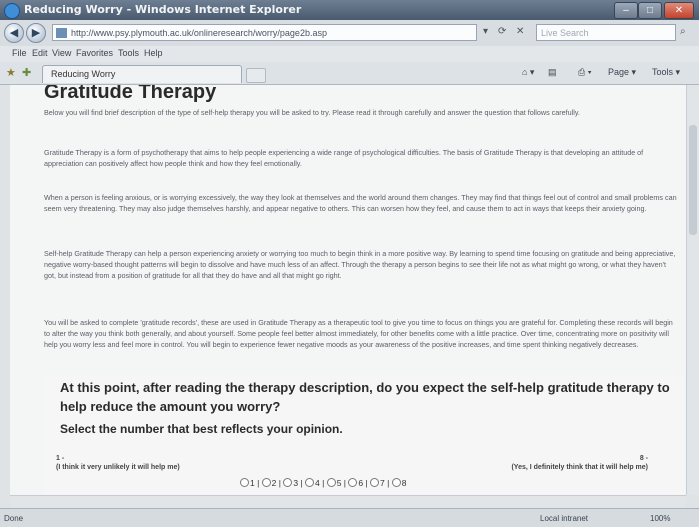 This screenshot has width=699, height=527. What do you see at coordinates (528, 72) in the screenshot?
I see `home-icon: ⌂ ▾` at bounding box center [528, 72].